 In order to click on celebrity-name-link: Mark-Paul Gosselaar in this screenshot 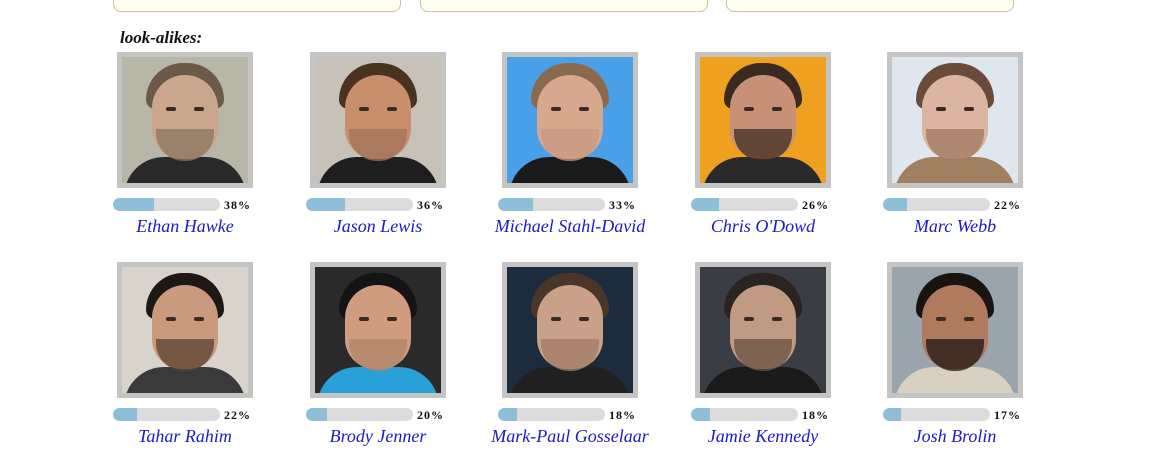, I will do `click(570, 436)`.